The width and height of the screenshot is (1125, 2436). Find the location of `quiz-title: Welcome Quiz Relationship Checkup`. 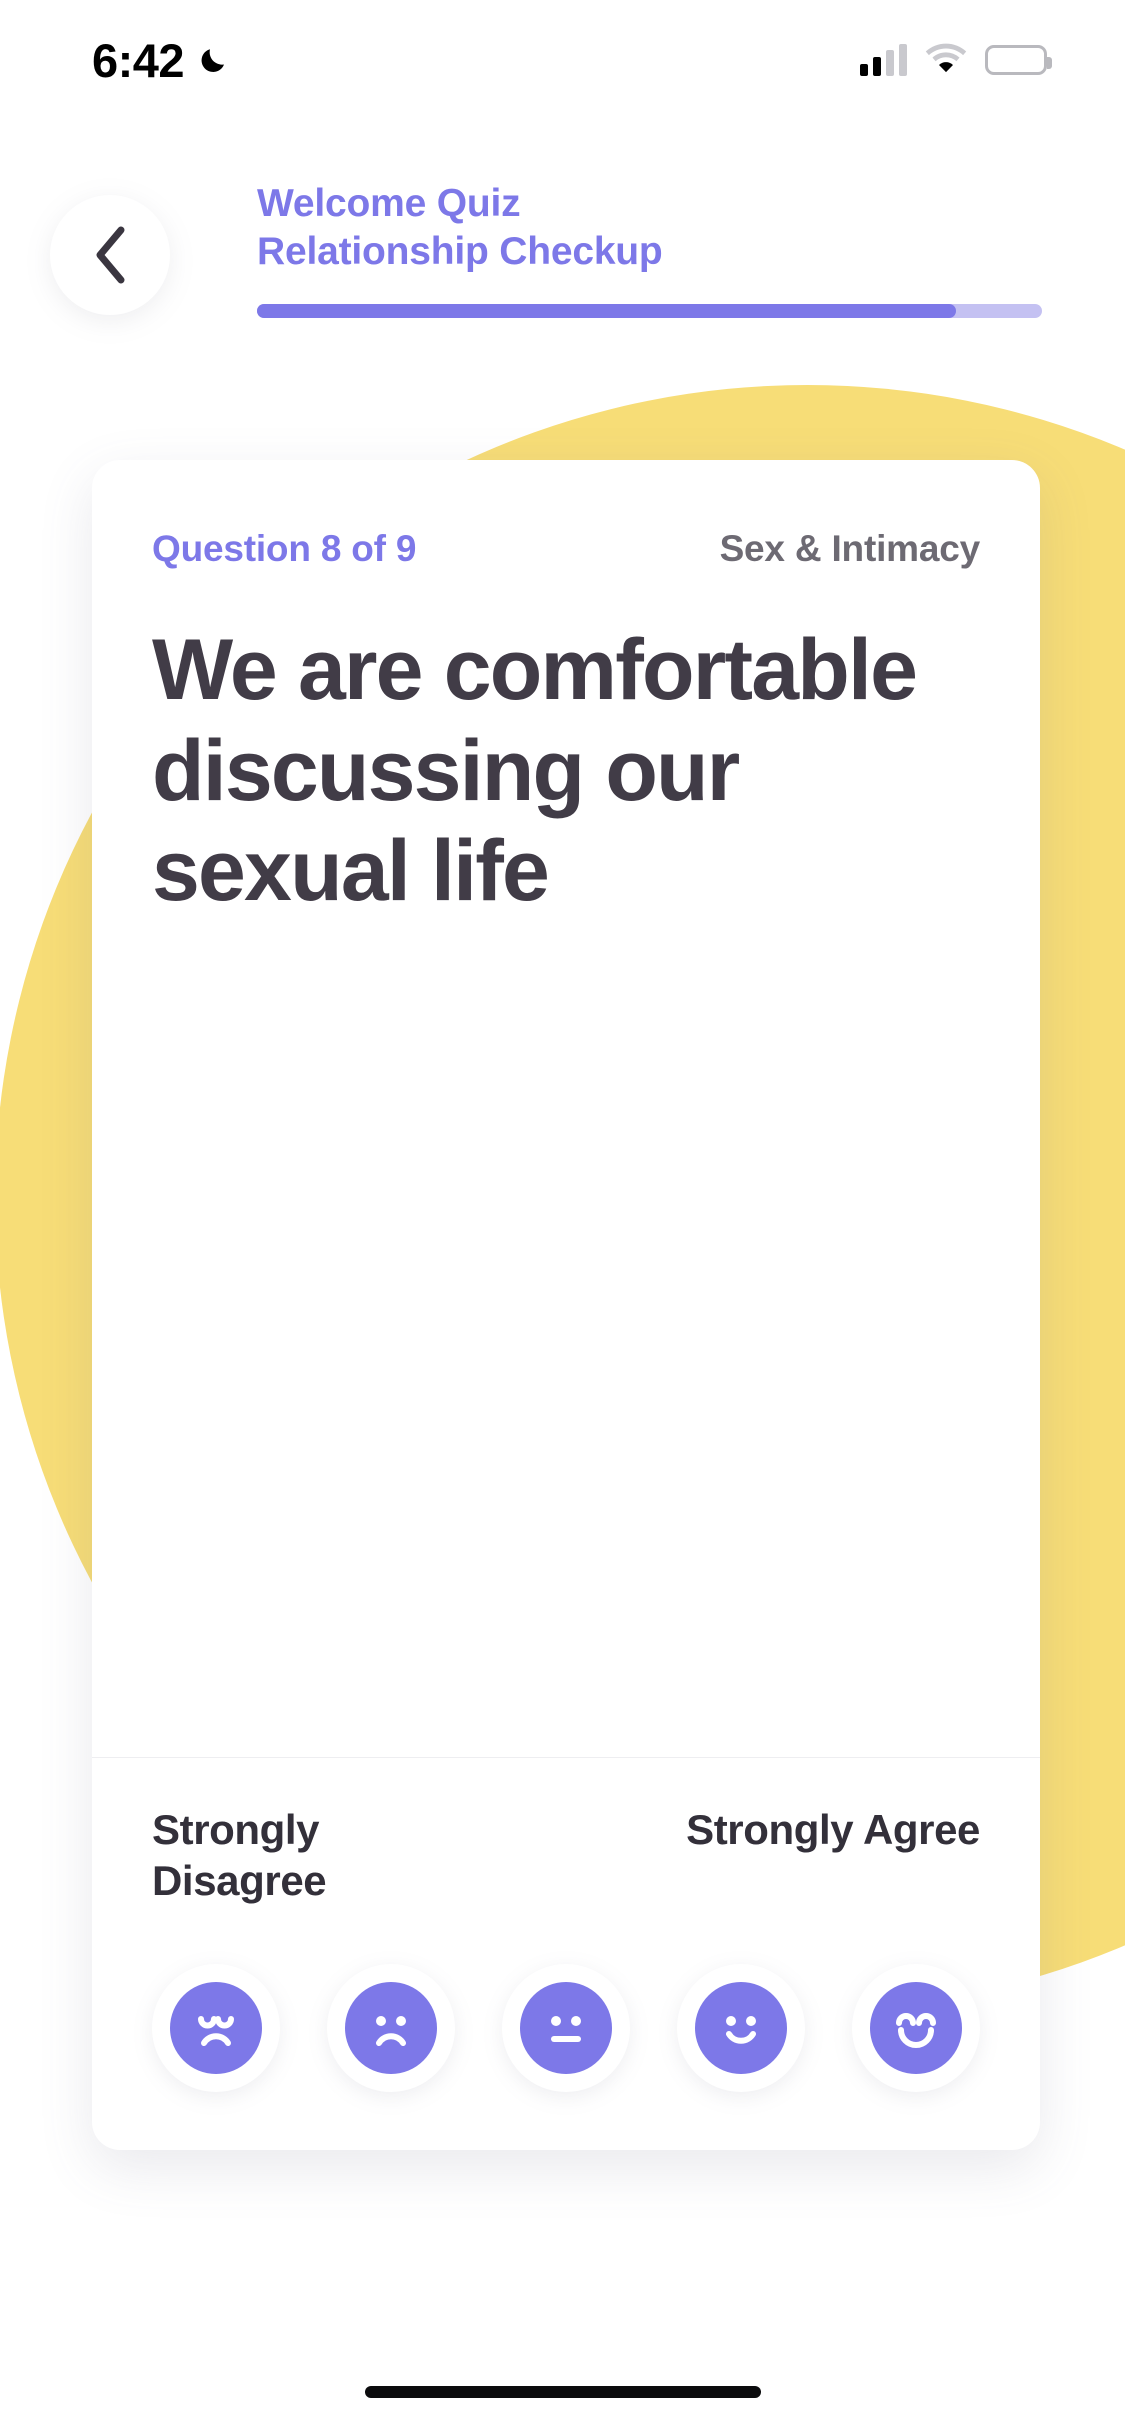

quiz-title: Welcome Quiz Relationship Checkup is located at coordinates (649, 227).